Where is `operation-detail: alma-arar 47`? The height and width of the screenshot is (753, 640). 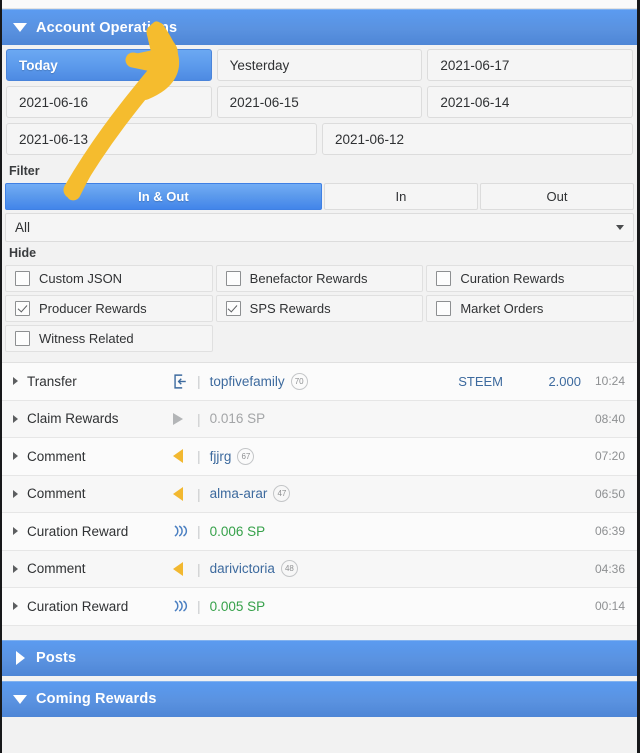
operation-detail: alma-arar 47 is located at coordinates (316, 494).